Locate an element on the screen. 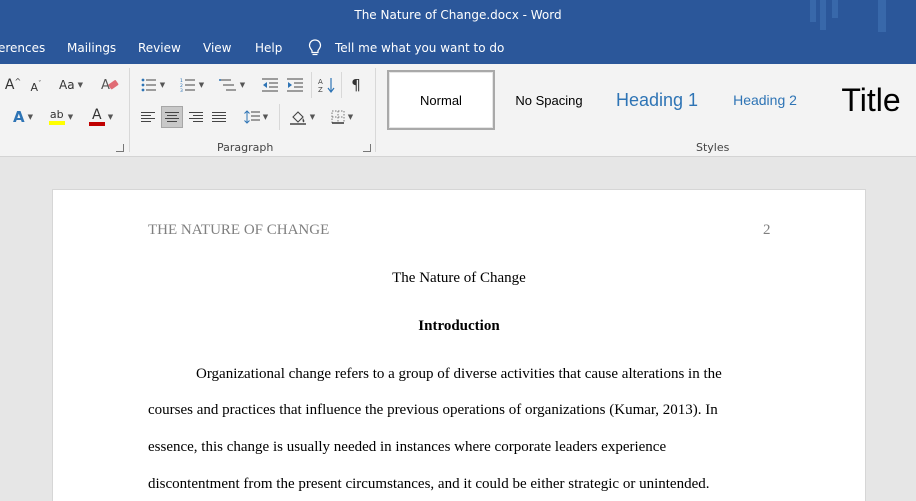 This screenshot has height=501, width=916. bullets-button: ▼ is located at coordinates (153, 85).